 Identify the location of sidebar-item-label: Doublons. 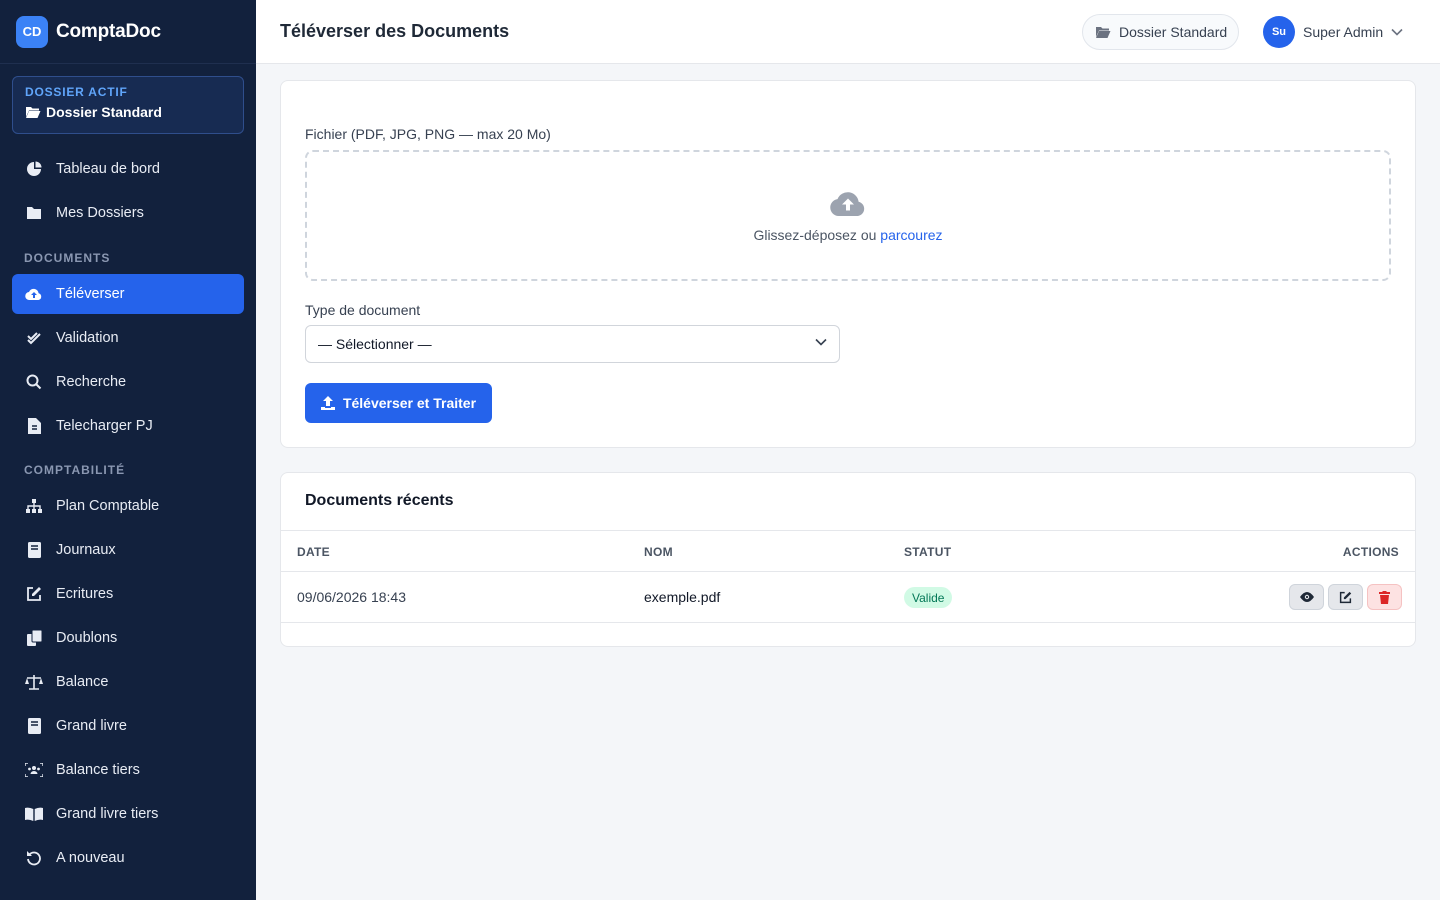
(87, 638).